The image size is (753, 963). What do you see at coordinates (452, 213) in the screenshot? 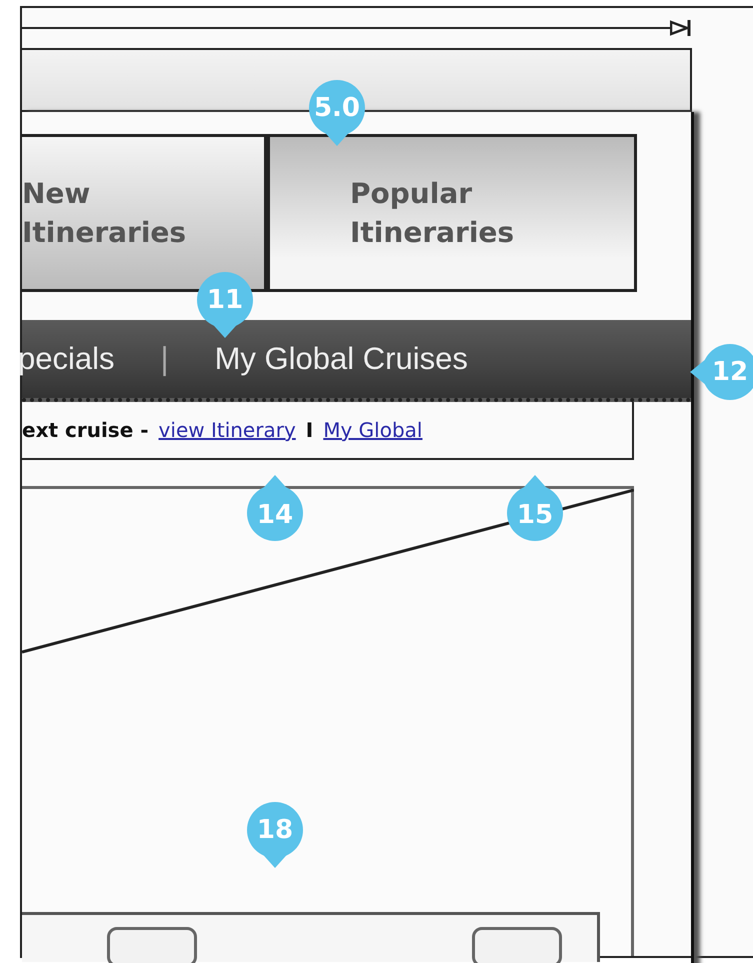
I see `tab: Popular Itineraries` at bounding box center [452, 213].